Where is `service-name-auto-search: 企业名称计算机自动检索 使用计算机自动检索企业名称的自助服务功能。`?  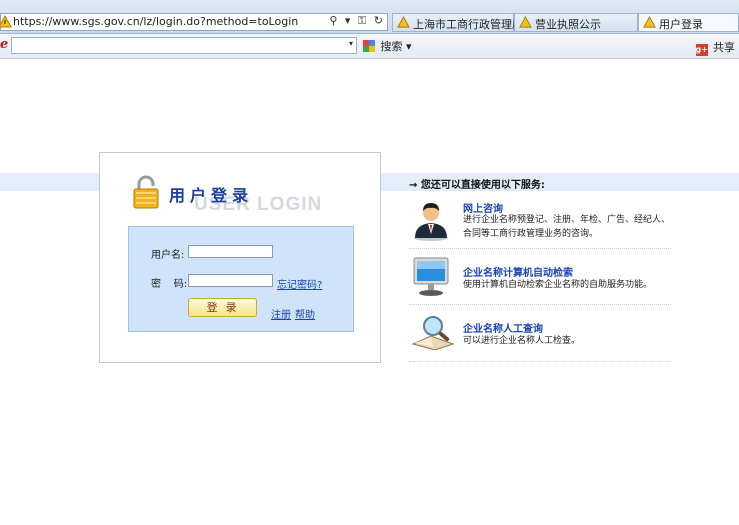 service-name-auto-search: 企业名称计算机自动检索 使用计算机自动检索企业名称的自助服务功能。 is located at coordinates (540, 276).